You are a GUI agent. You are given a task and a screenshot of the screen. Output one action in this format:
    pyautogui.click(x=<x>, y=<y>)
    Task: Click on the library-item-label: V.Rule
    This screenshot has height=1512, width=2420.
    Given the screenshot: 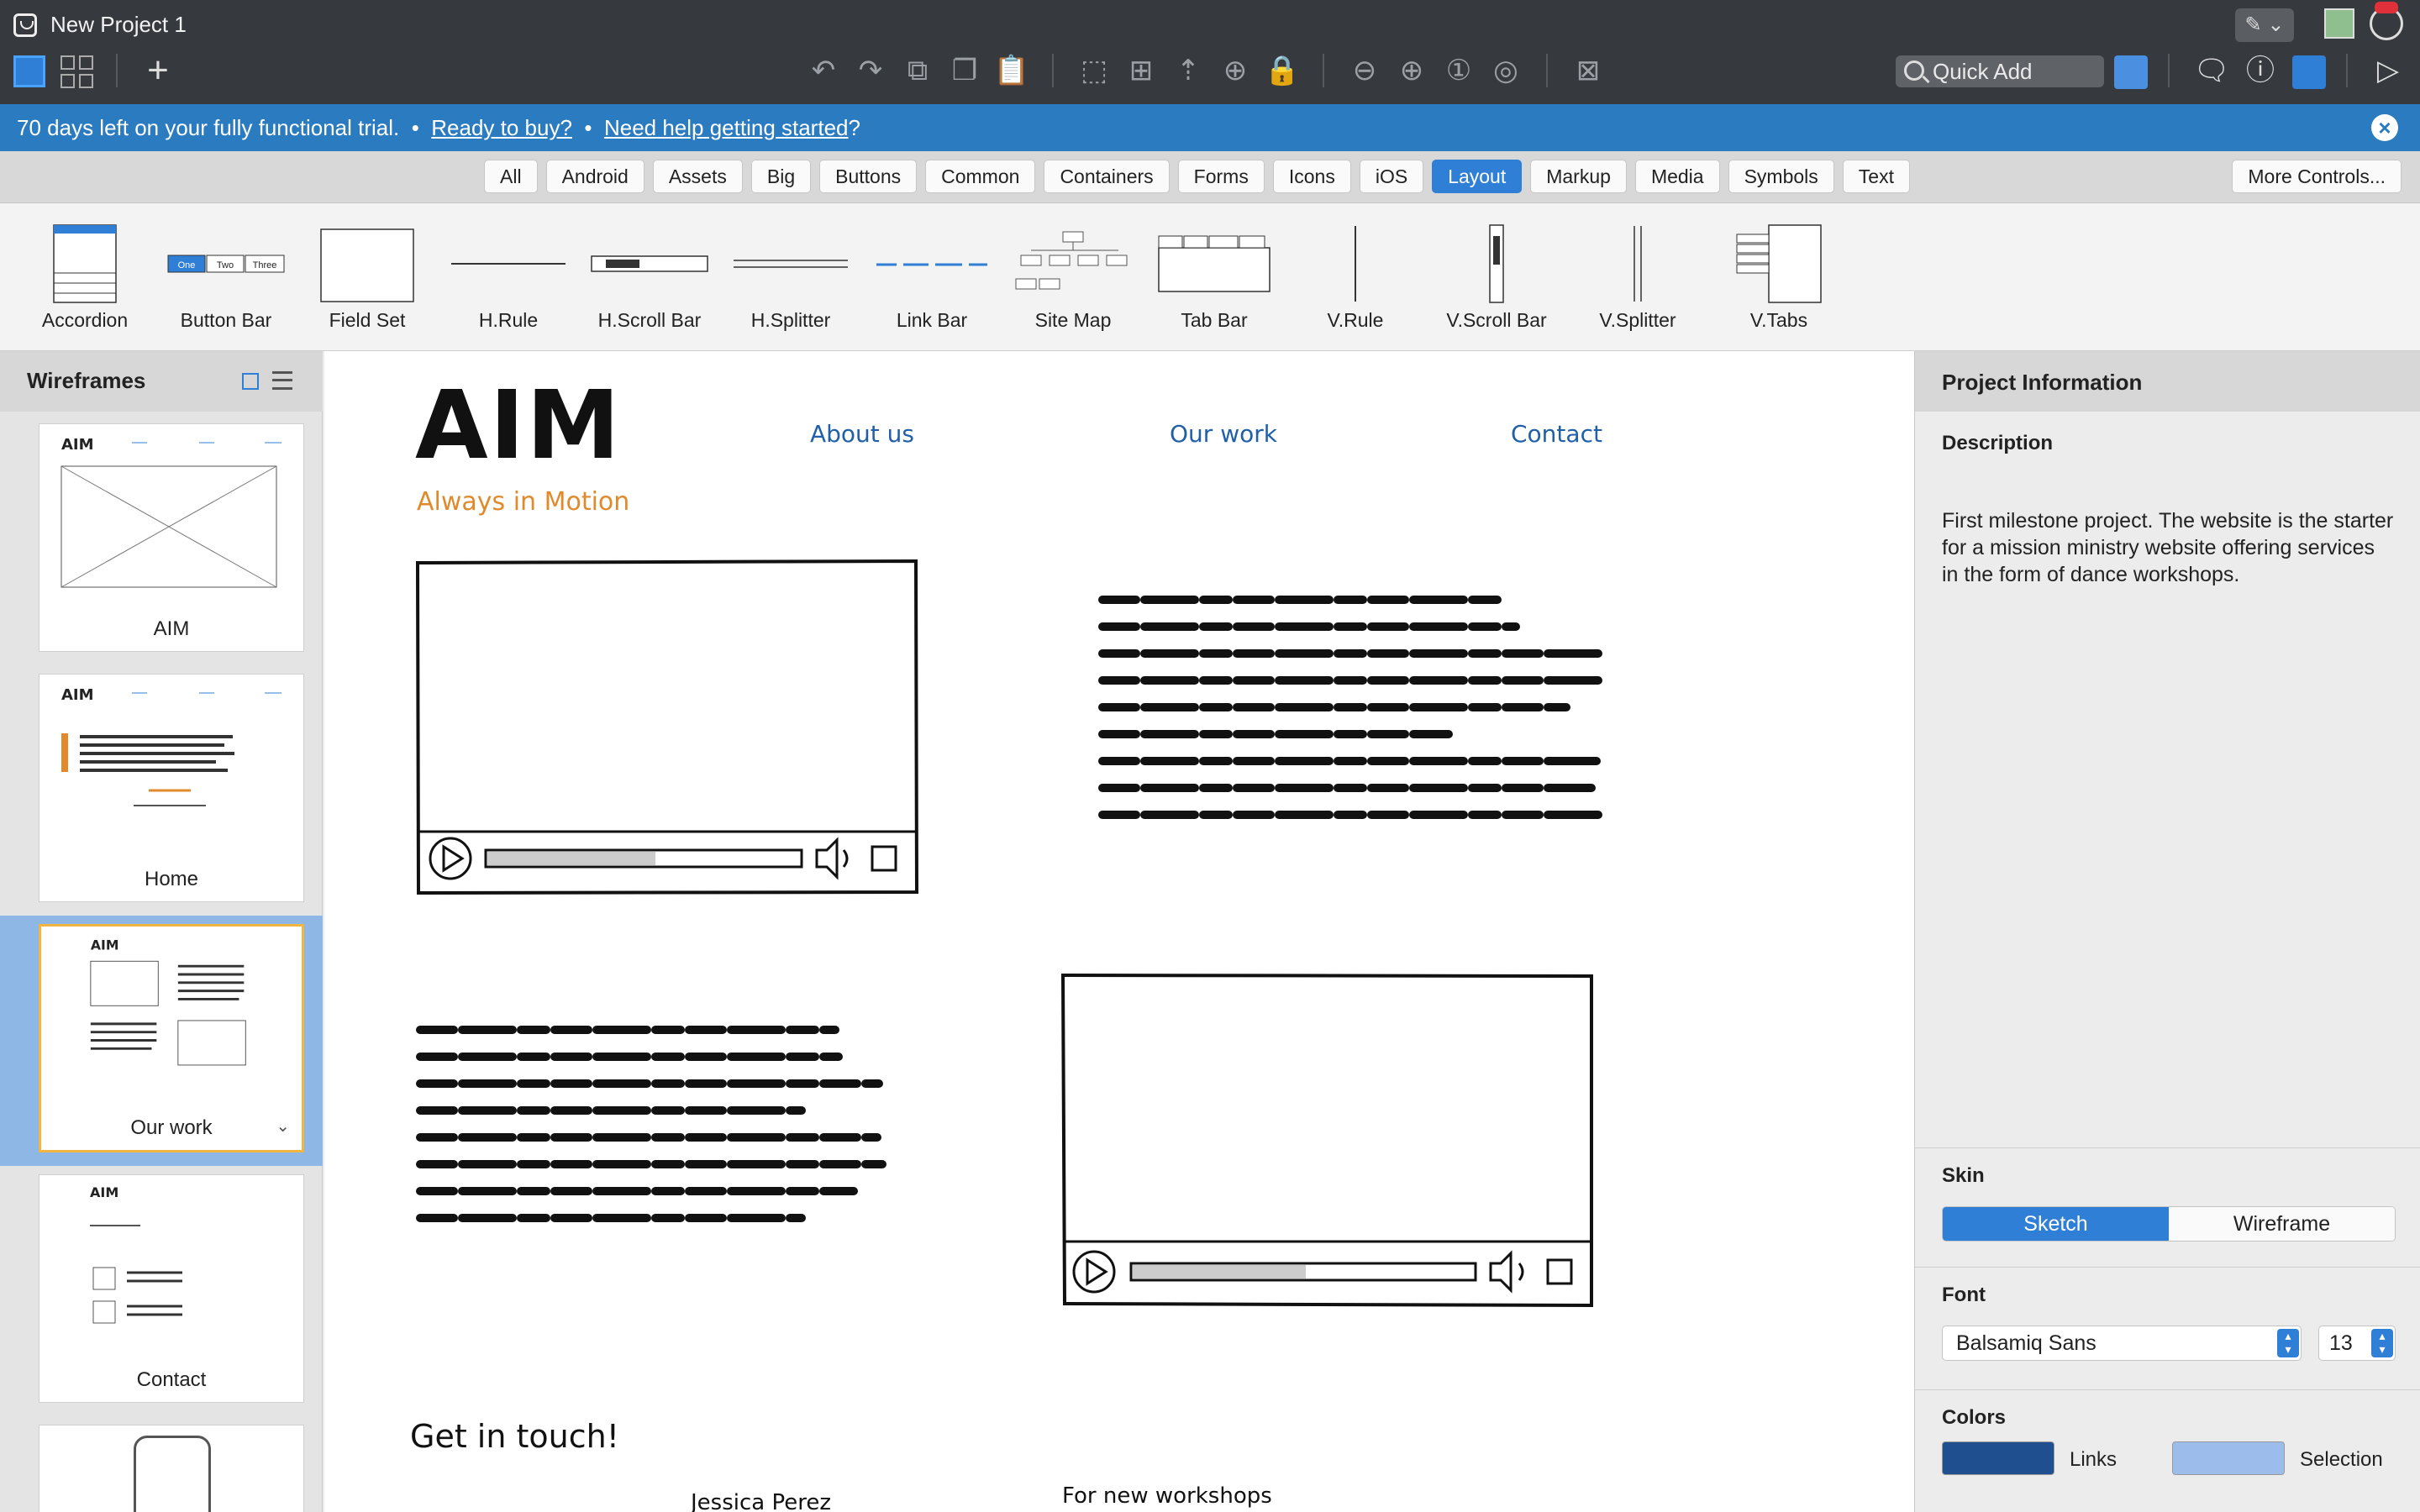 What is the action you would take?
    pyautogui.click(x=1355, y=320)
    